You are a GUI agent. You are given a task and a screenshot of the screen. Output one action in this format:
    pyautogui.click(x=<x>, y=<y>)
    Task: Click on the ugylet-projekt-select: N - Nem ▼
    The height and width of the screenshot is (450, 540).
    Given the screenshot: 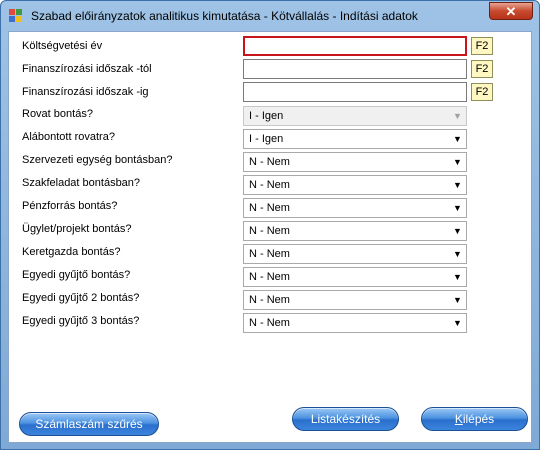 What is the action you would take?
    pyautogui.click(x=355, y=231)
    